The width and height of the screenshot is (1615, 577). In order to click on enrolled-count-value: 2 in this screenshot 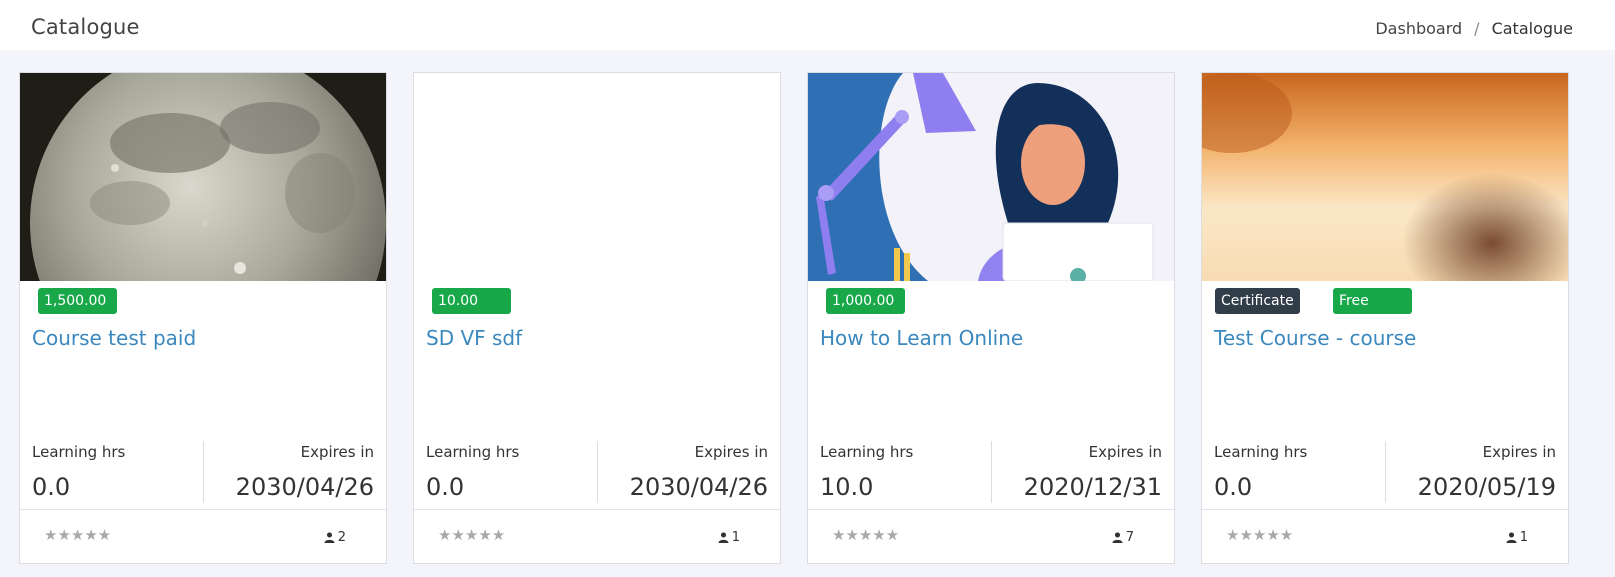, I will do `click(341, 537)`.